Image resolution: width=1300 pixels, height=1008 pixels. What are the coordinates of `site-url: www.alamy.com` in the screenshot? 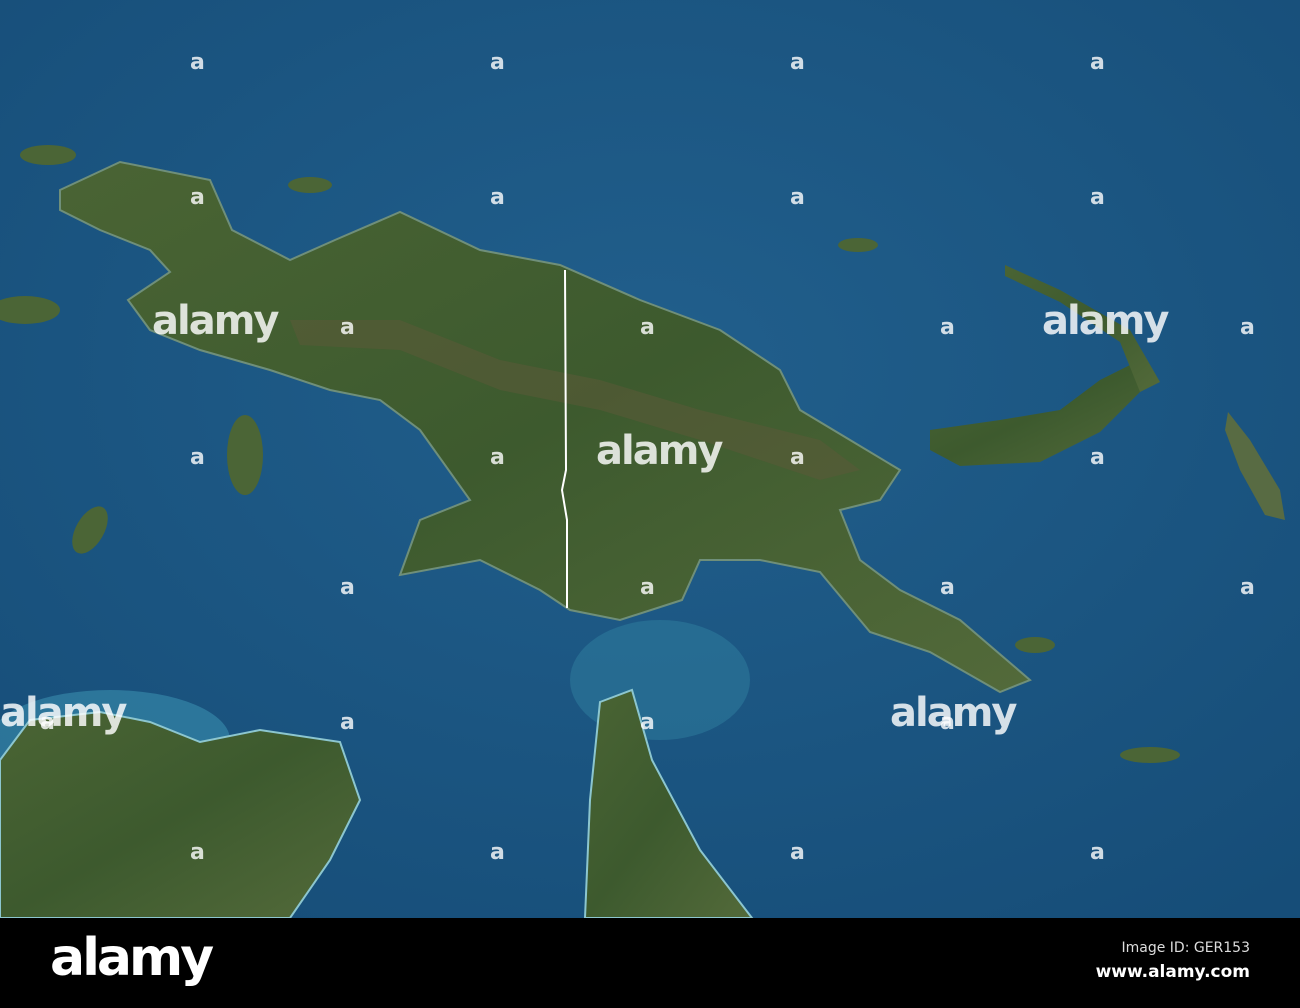 It's located at (1172, 972).